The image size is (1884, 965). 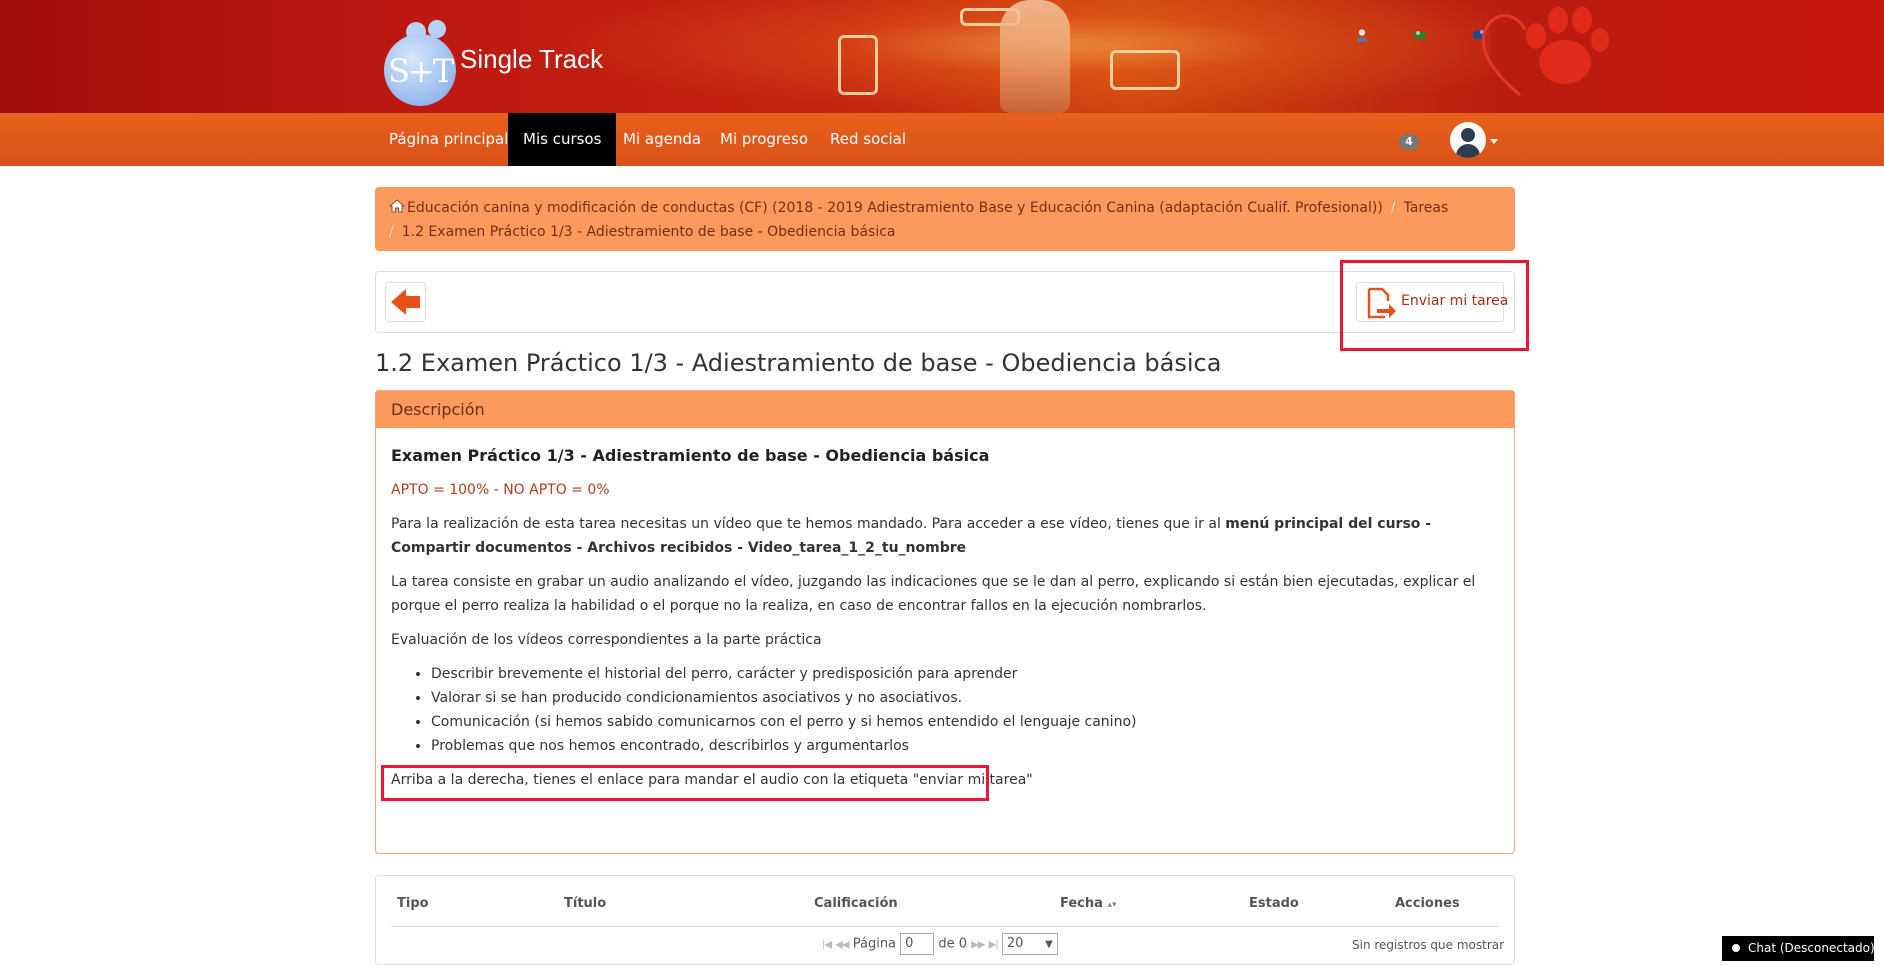 I want to click on community-icon, so click(x=1420, y=35).